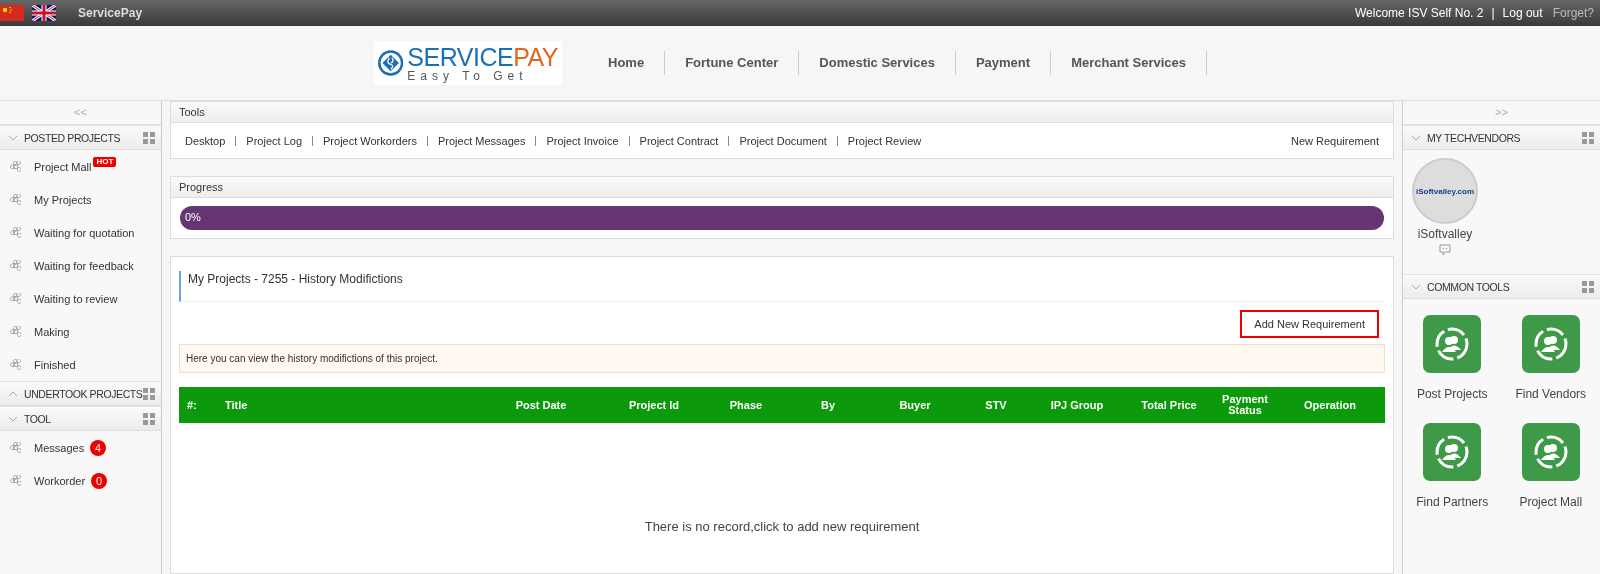 This screenshot has width=1600, height=574. I want to click on add-requirement-button: Add New Requirement, so click(1309, 324).